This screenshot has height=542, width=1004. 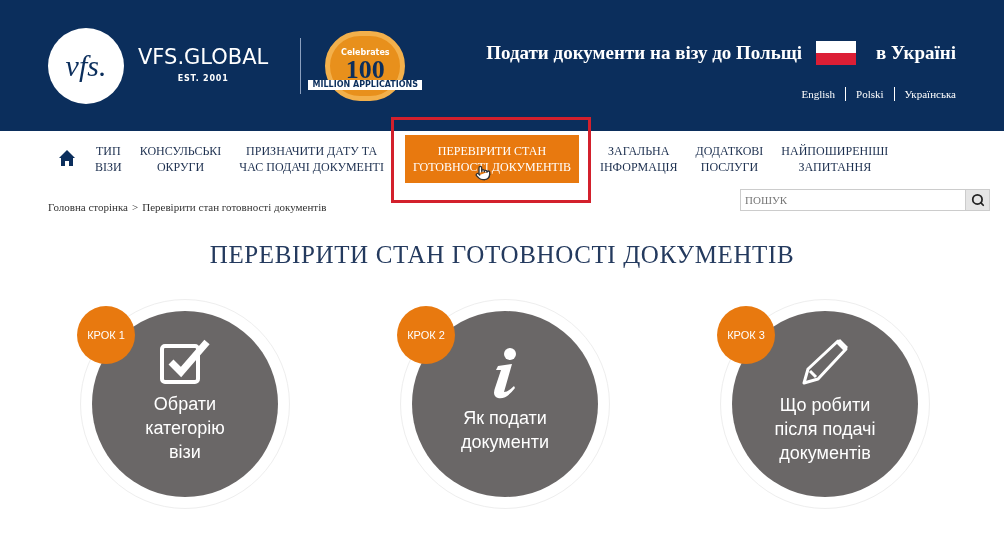 I want to click on breadcrumb-item: Перевірити стан готовності документів, so click(x=234, y=207).